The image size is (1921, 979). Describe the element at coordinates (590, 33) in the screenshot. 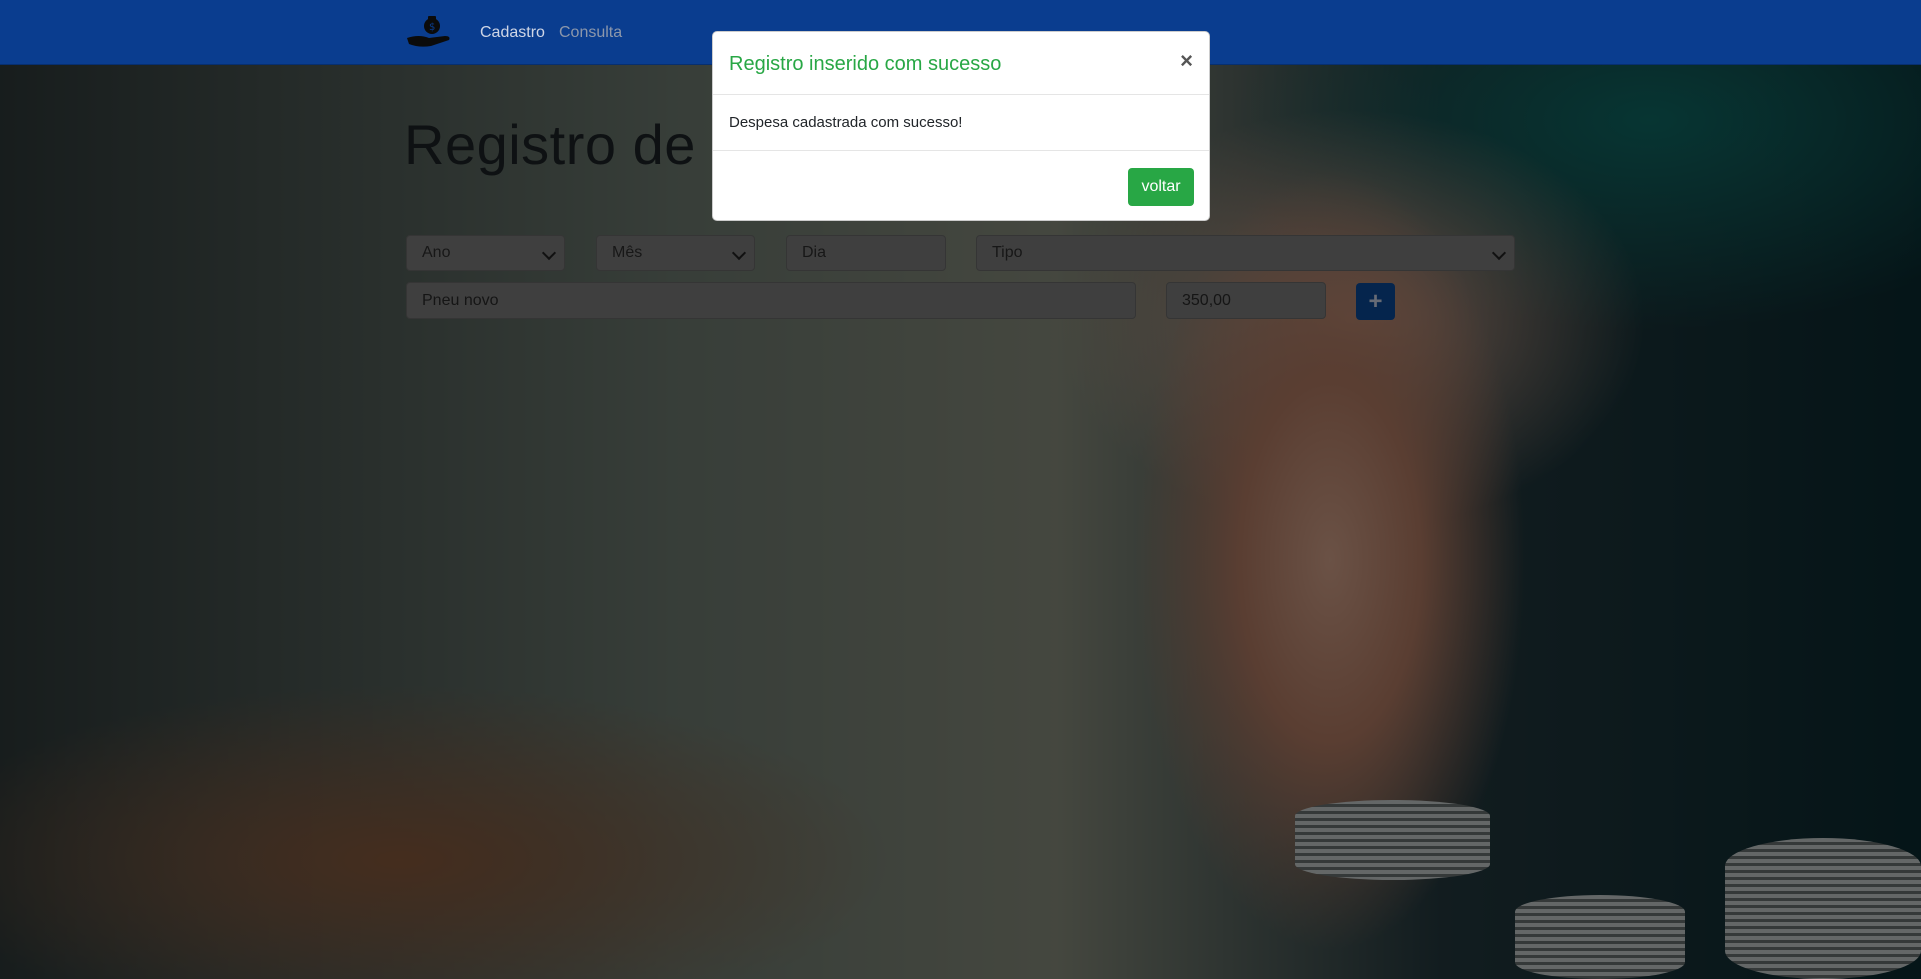

I see `nav-link-consulta: Consulta` at that location.